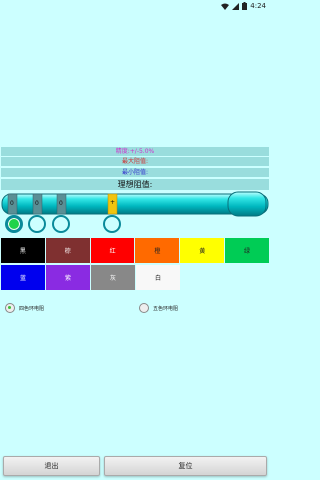  I want to click on color-green-button: 绿, so click(247, 250).